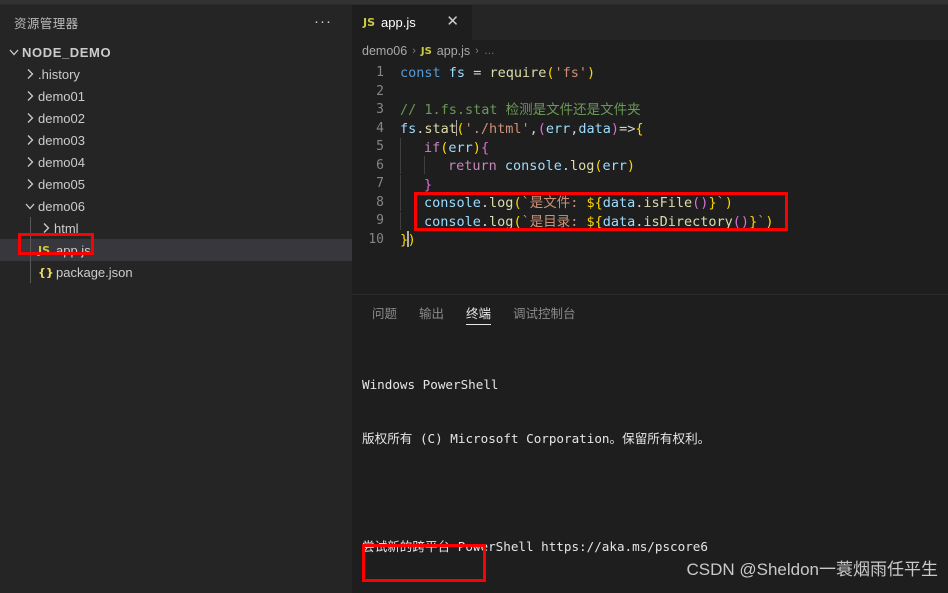 The height and width of the screenshot is (593, 948). What do you see at coordinates (61, 96) in the screenshot?
I see `sidebar-item-label: demo01` at bounding box center [61, 96].